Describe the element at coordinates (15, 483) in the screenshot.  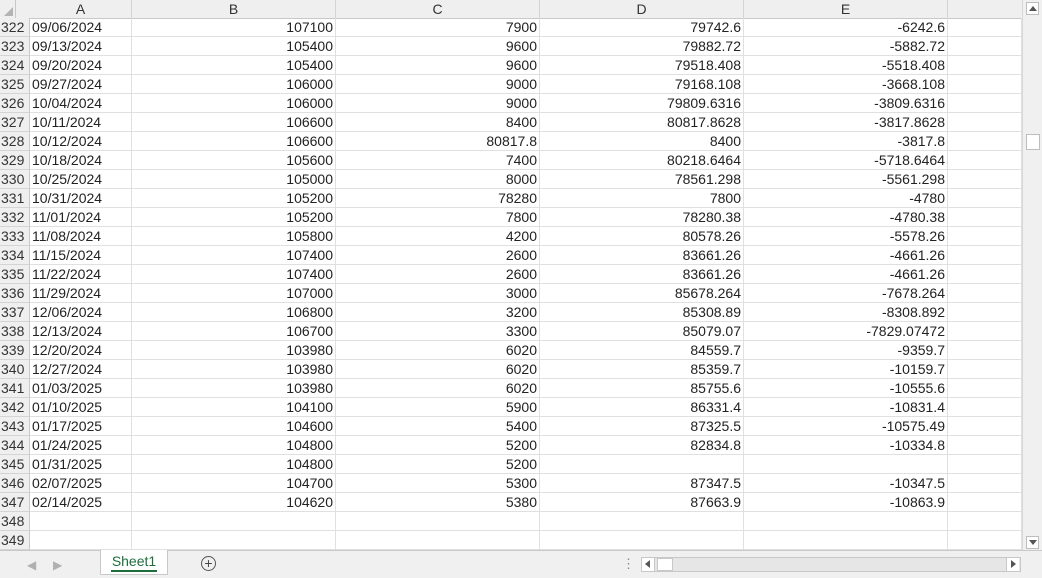
I see `row-number: 346` at that location.